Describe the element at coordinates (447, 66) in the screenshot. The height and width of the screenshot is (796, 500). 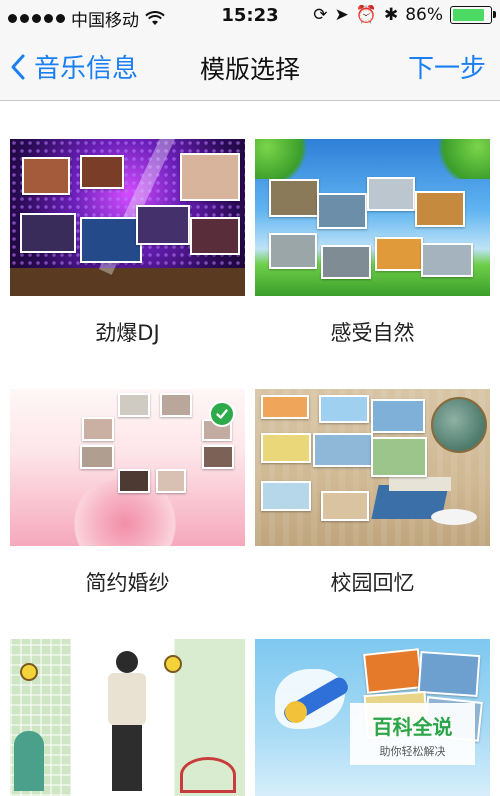
I see `next-button: 下一步` at that location.